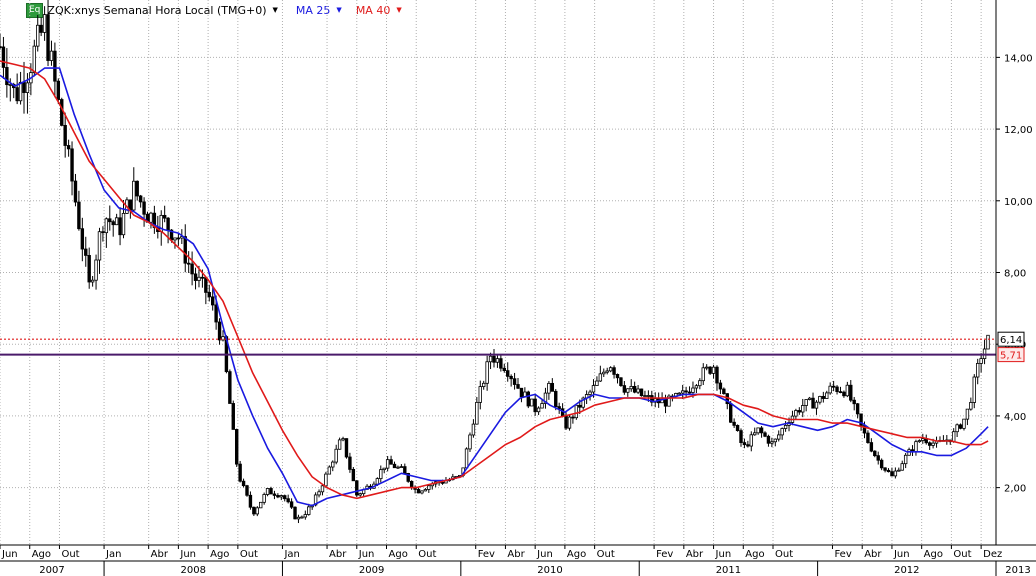 Image resolution: width=1036 pixels, height=576 pixels. Describe the element at coordinates (1011, 340) in the screenshot. I see `value-tag-label: 6,14` at that location.